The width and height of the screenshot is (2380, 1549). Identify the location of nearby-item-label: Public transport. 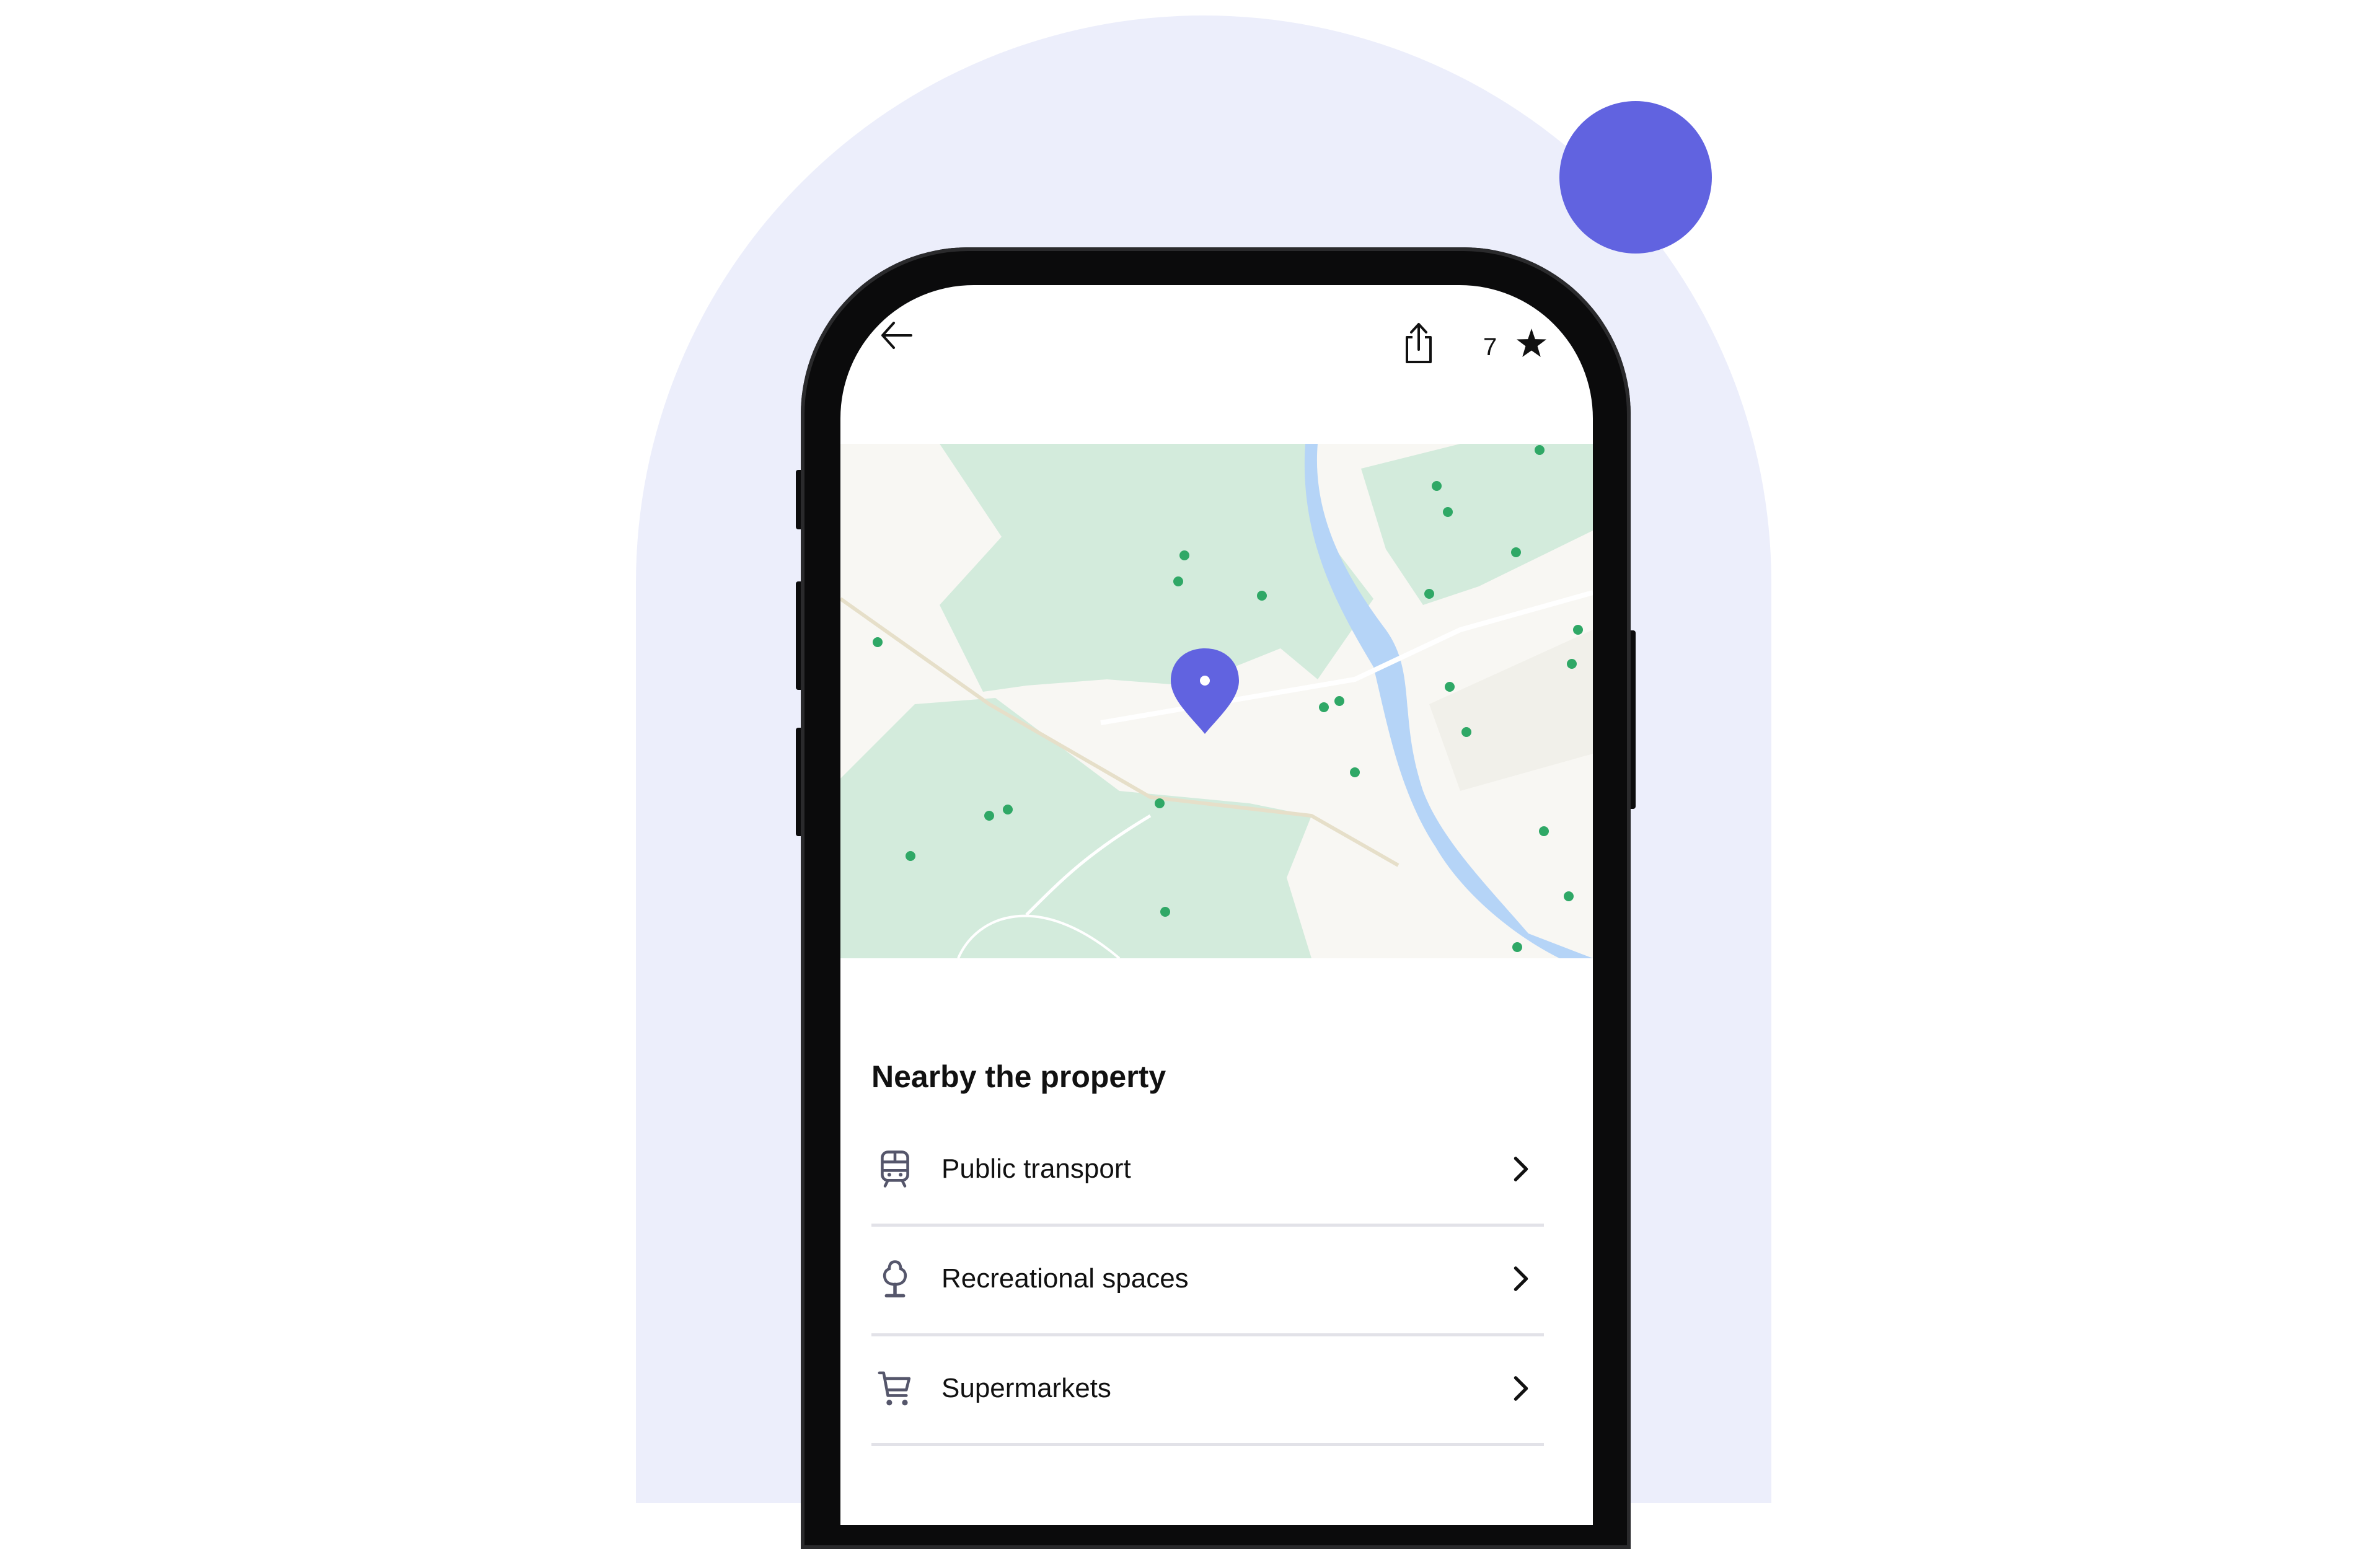
(1036, 1168).